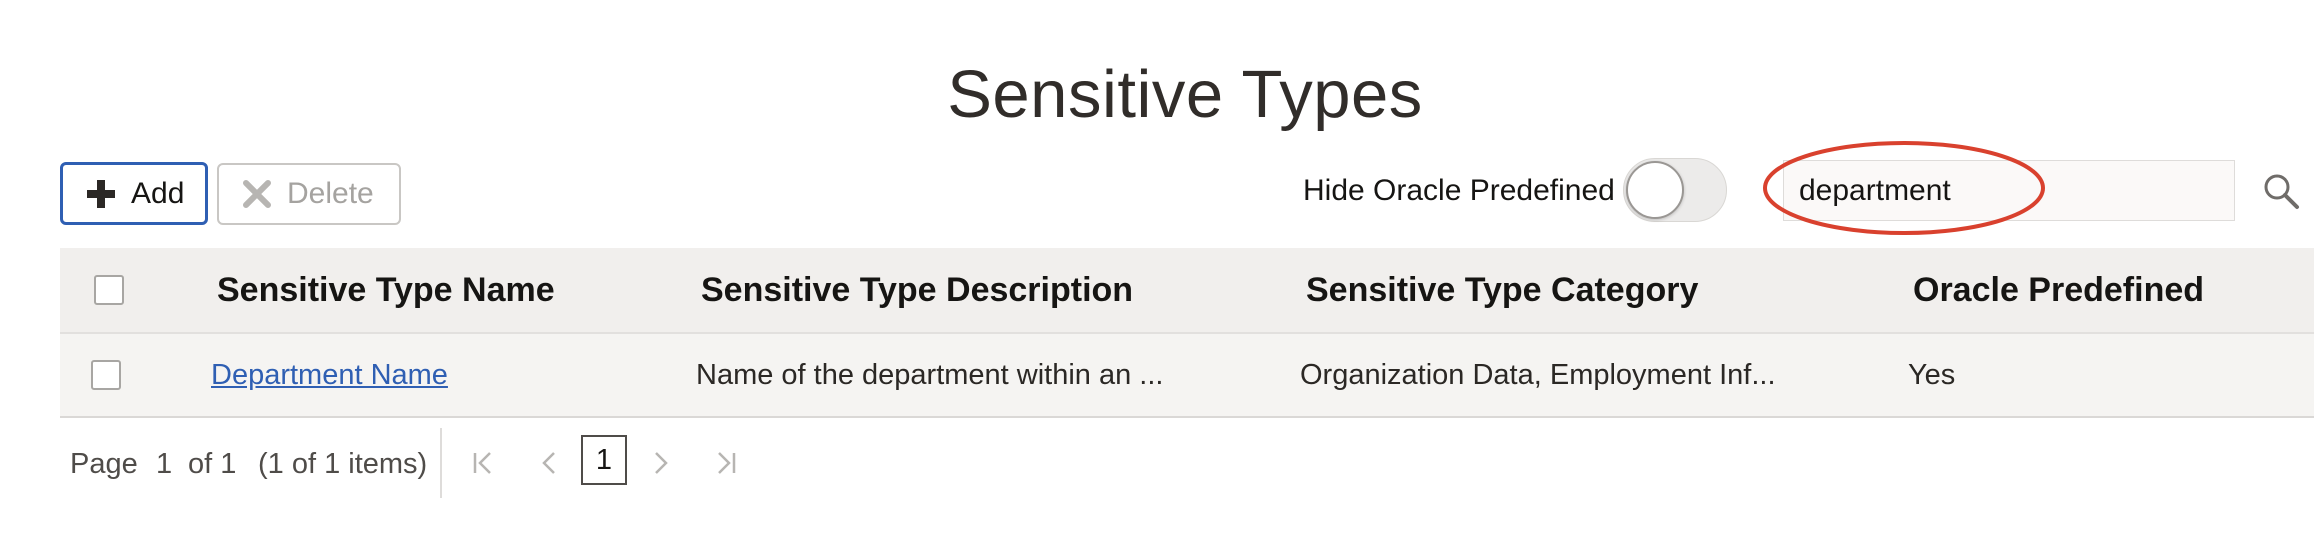  I want to click on row-name-cell: Department Name, so click(329, 375).